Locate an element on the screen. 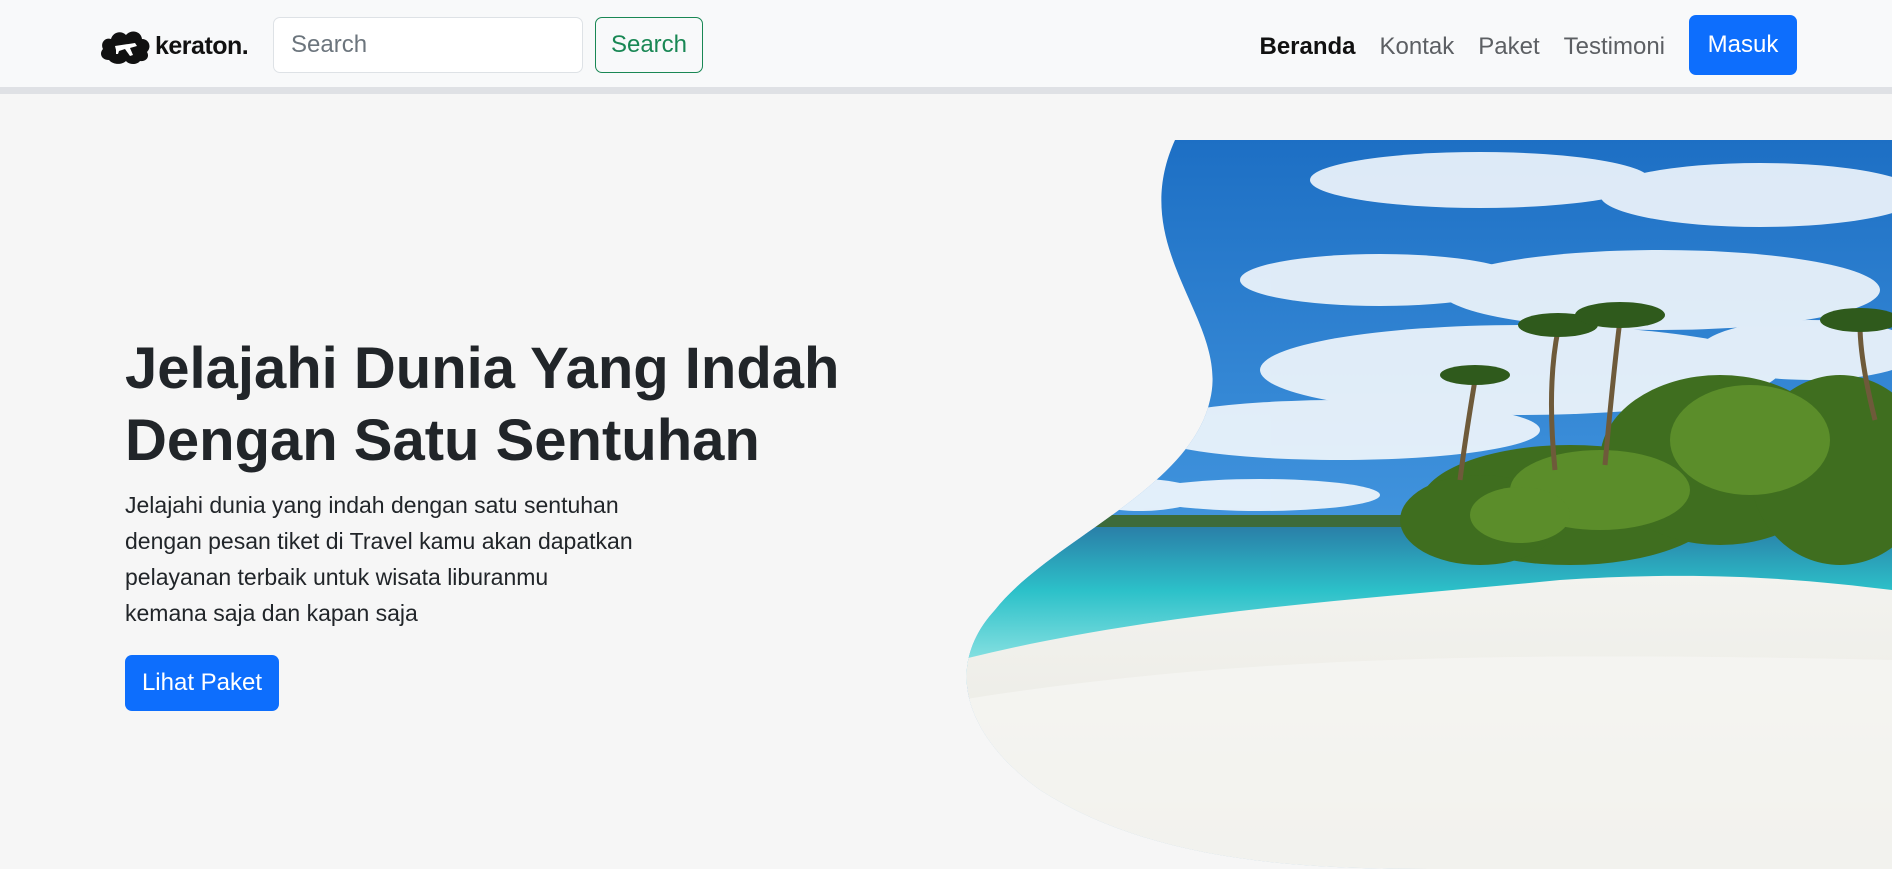 This screenshot has width=1892, height=869. cloud-plane-logo-icon is located at coordinates (125, 47).